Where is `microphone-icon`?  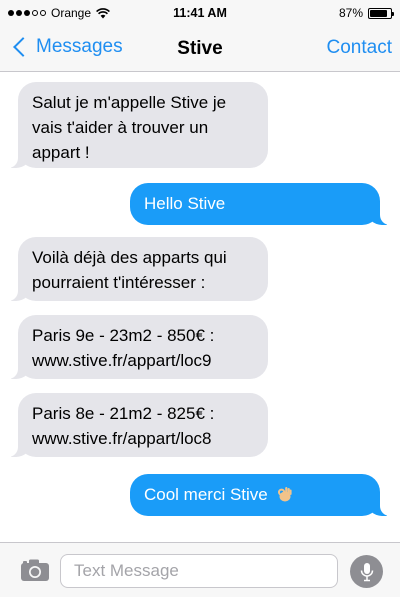 microphone-icon is located at coordinates (366, 571).